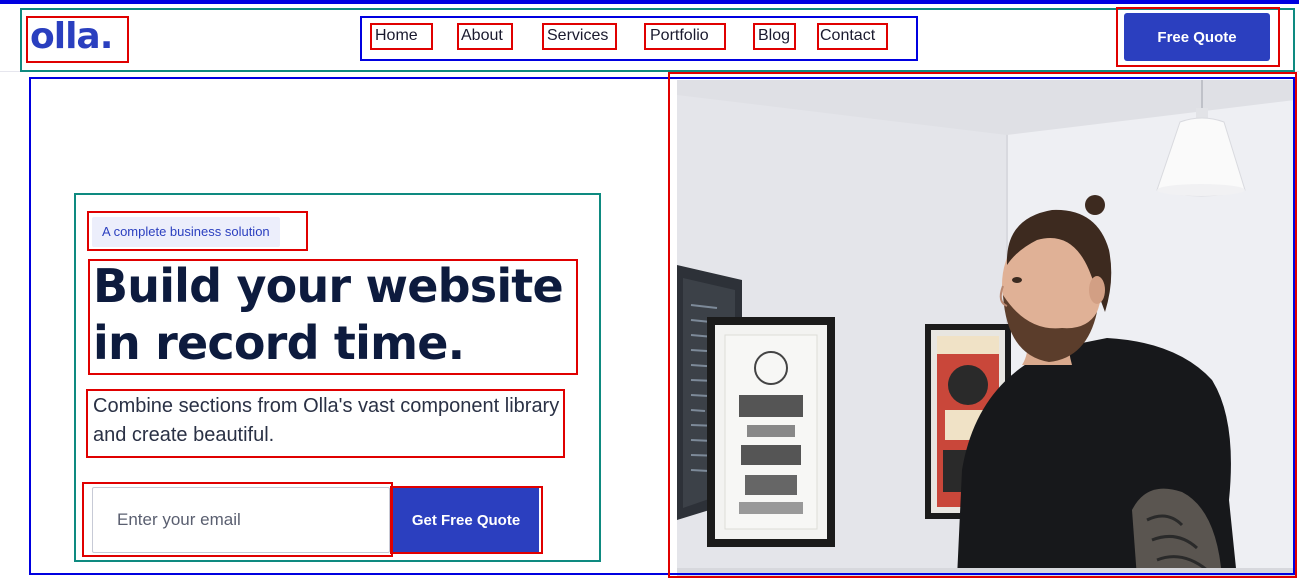 The width and height of the screenshot is (1299, 580). I want to click on nav-services: Services, so click(577, 36).